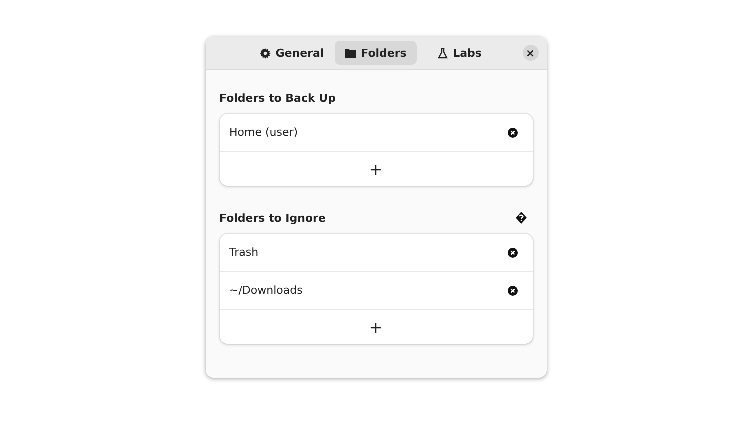  What do you see at coordinates (350, 53) in the screenshot?
I see `folder-icon` at bounding box center [350, 53].